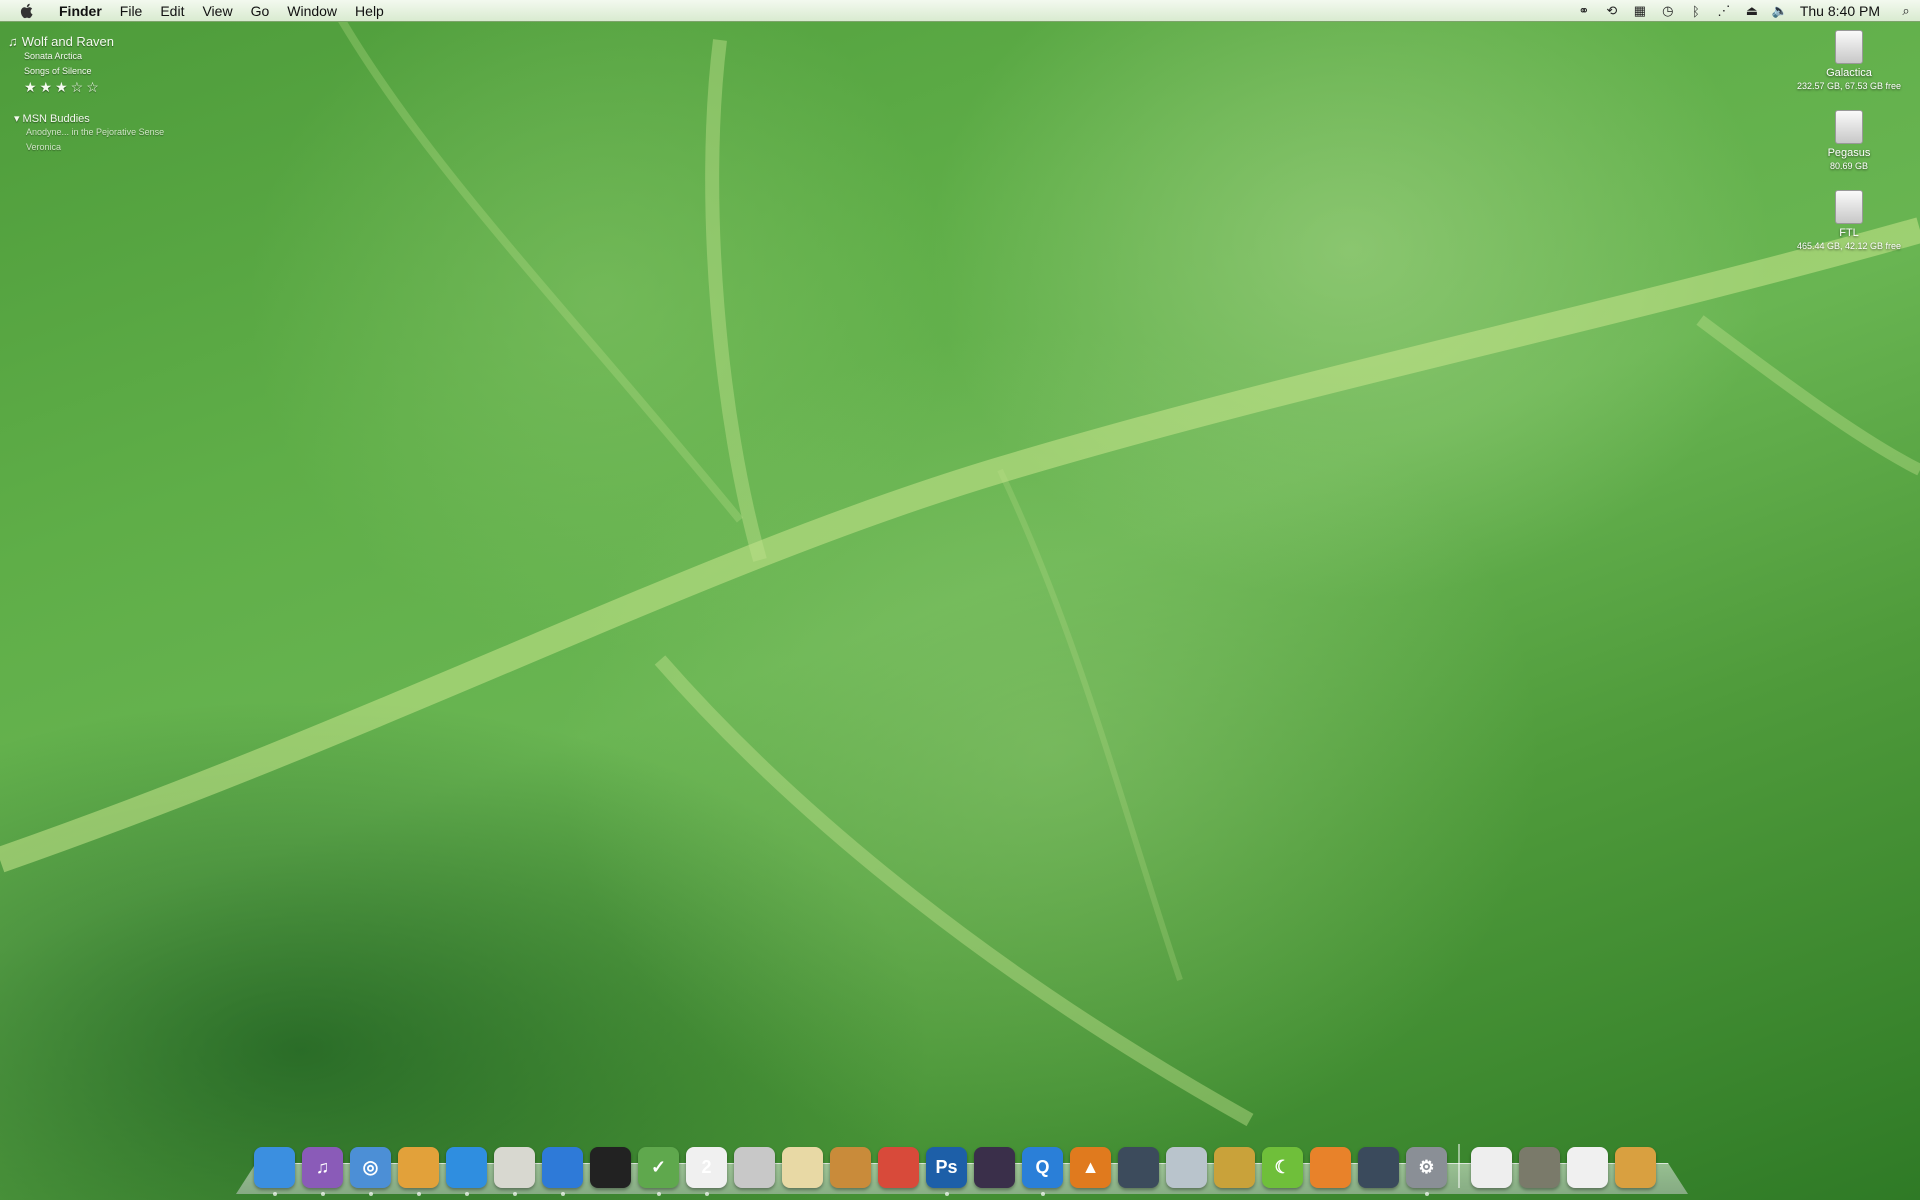 Image resolution: width=1920 pixels, height=1200 pixels. I want to click on sync-icon: ⟲, so click(1612, 11).